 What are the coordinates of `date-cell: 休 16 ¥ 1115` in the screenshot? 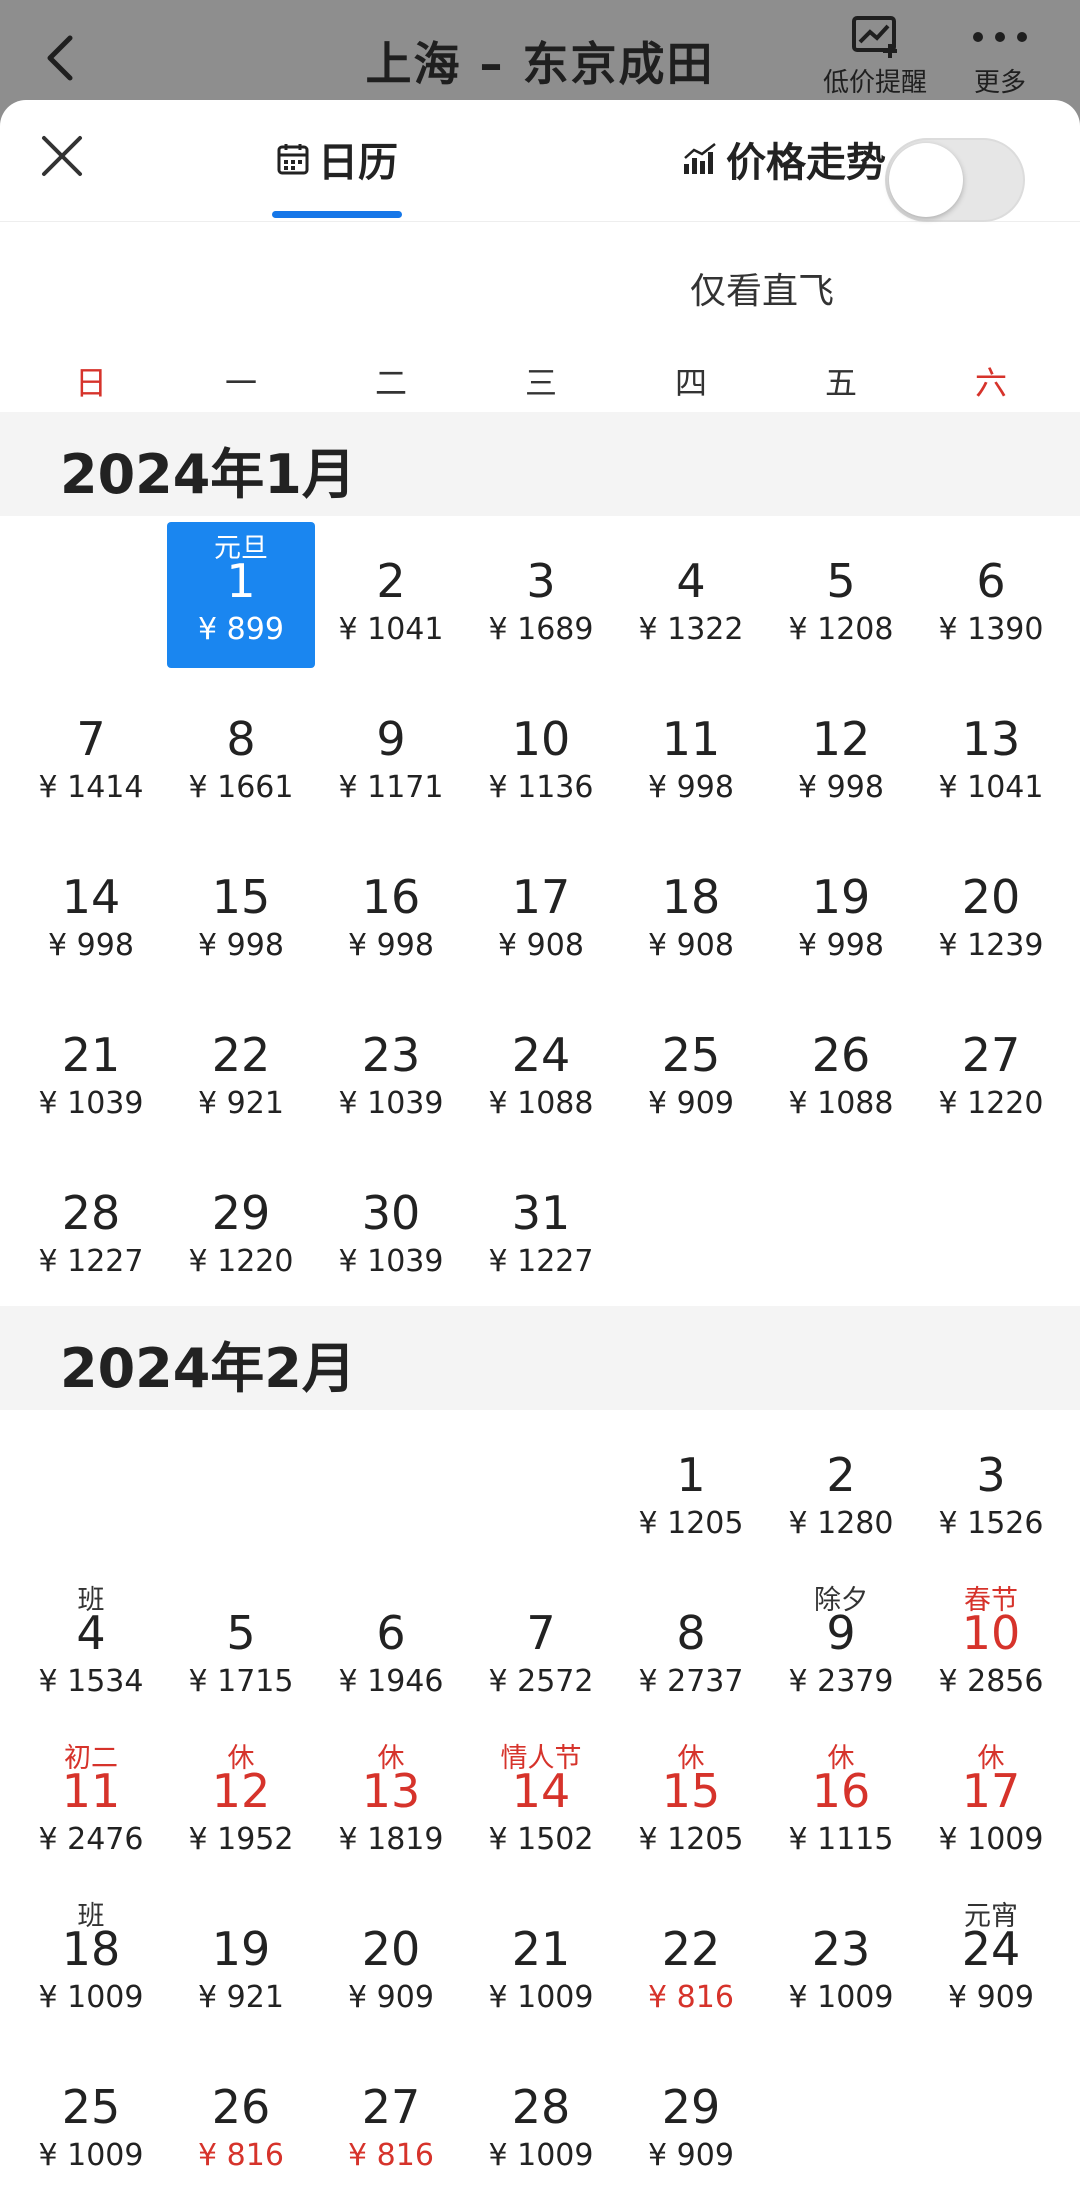 It's located at (841, 1798).